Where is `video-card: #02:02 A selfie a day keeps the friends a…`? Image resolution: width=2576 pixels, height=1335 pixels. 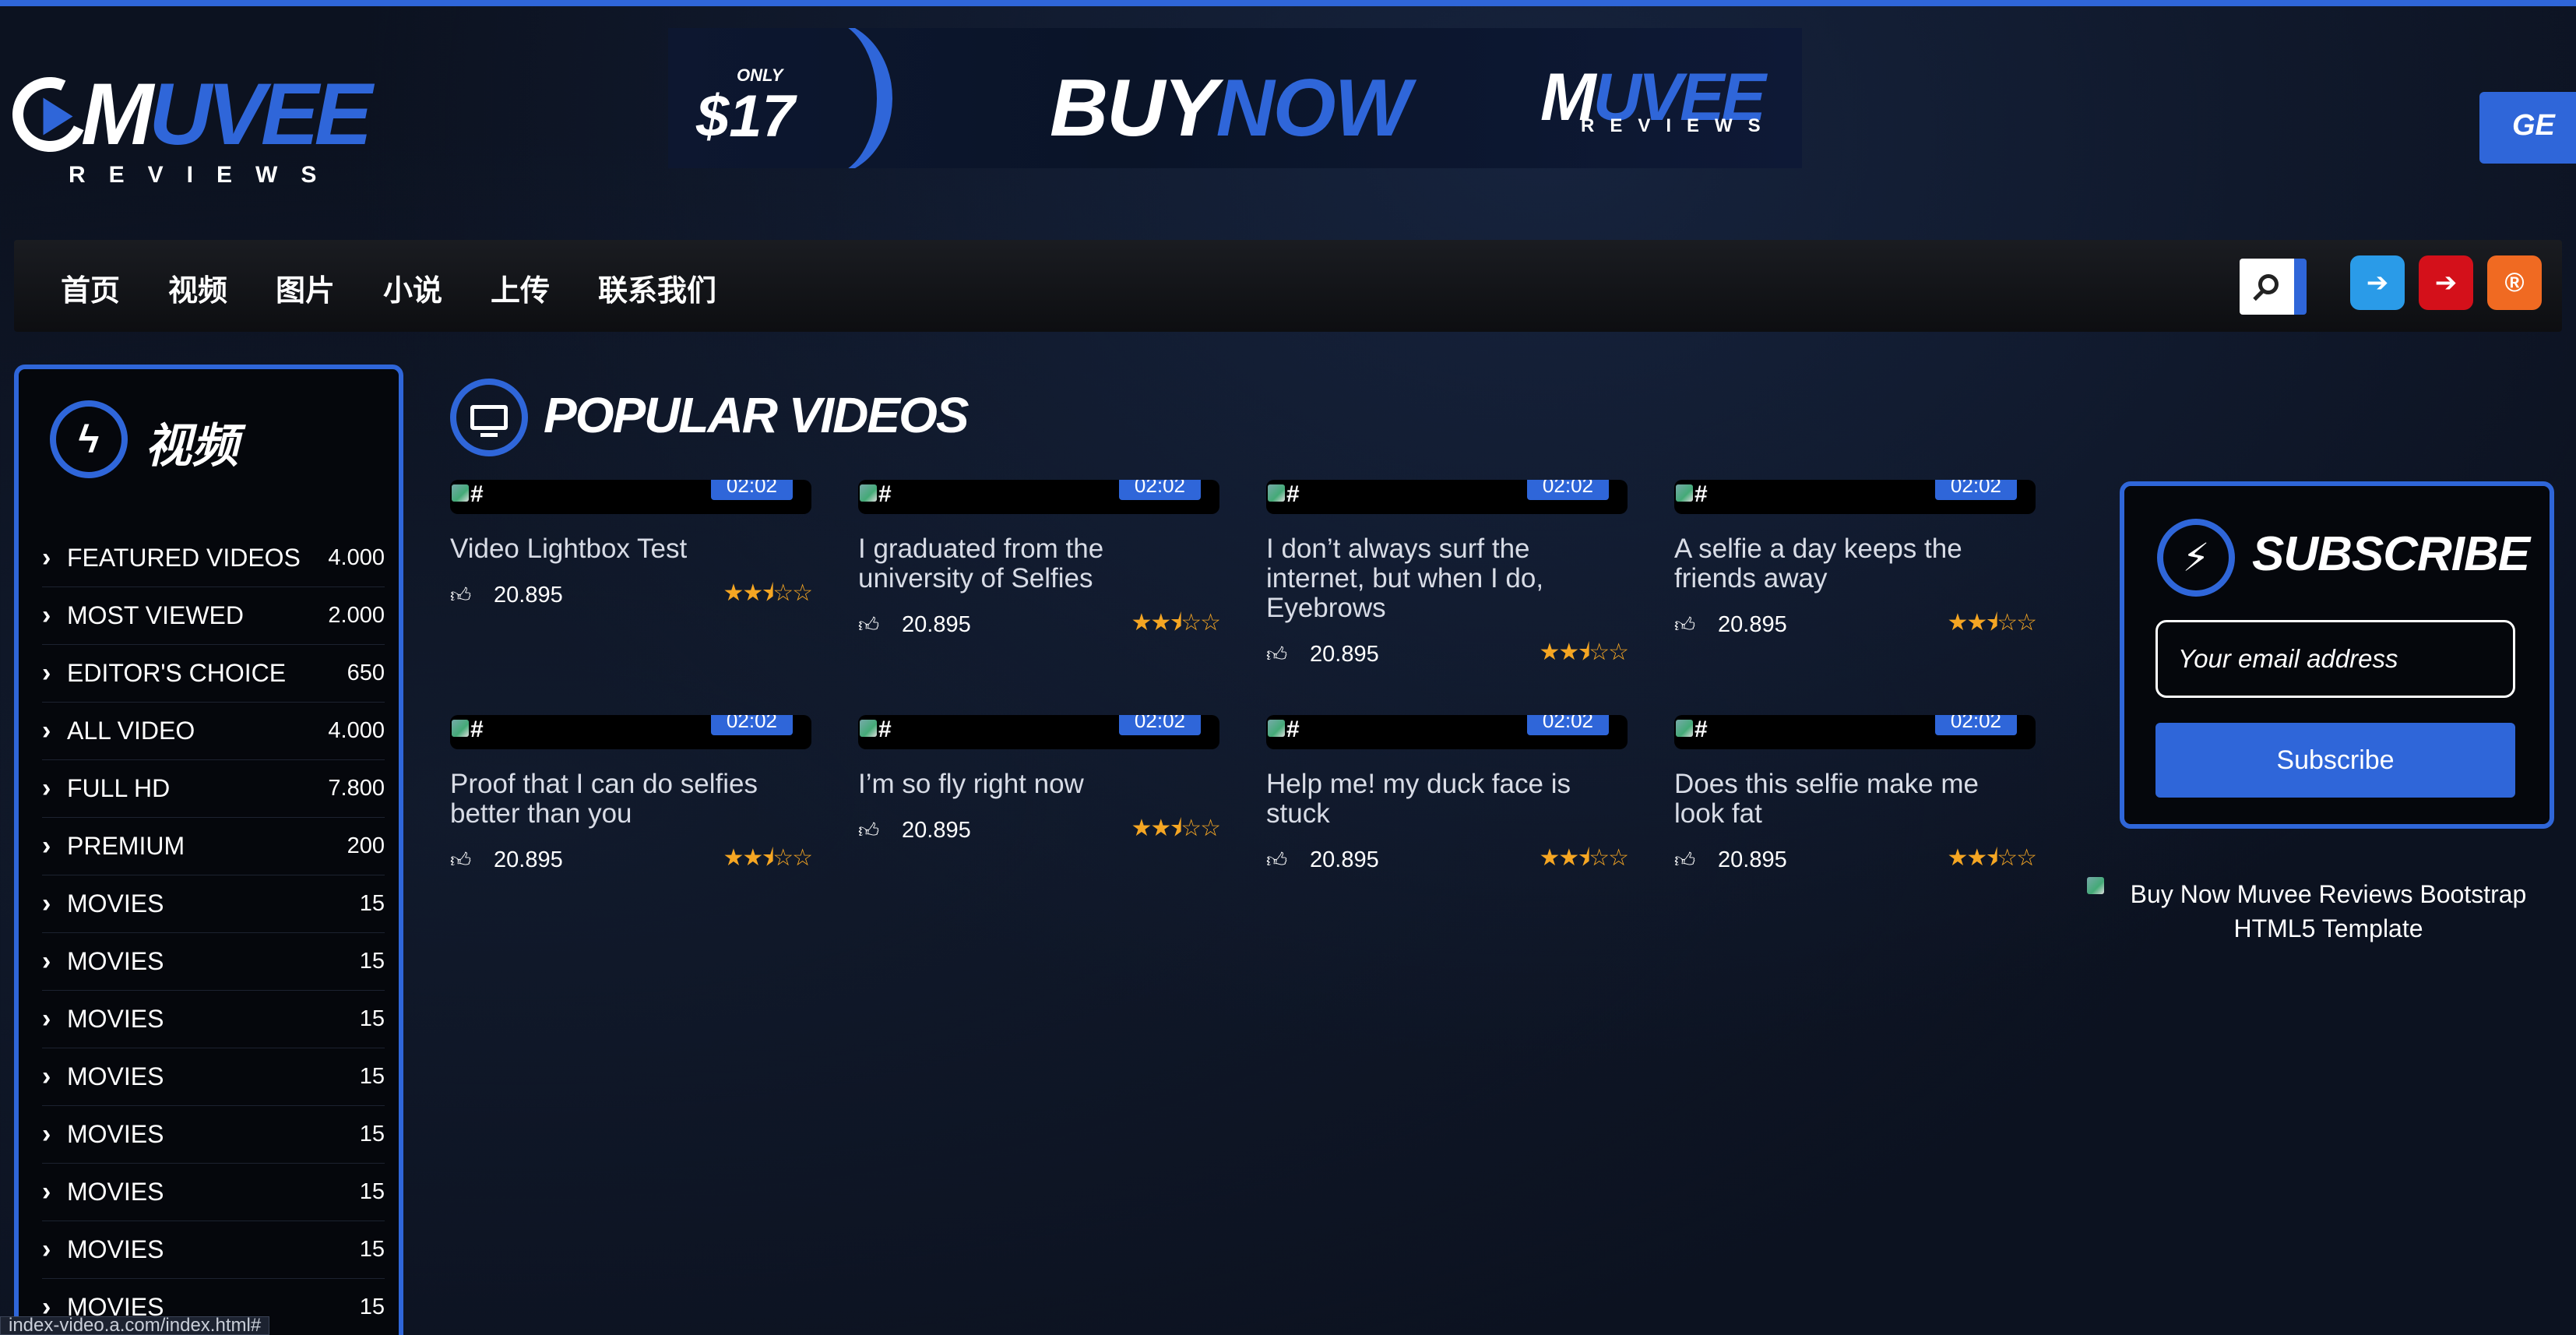
video-card: #02:02 A selfie a day keeps the friends a… is located at coordinates (1855, 560).